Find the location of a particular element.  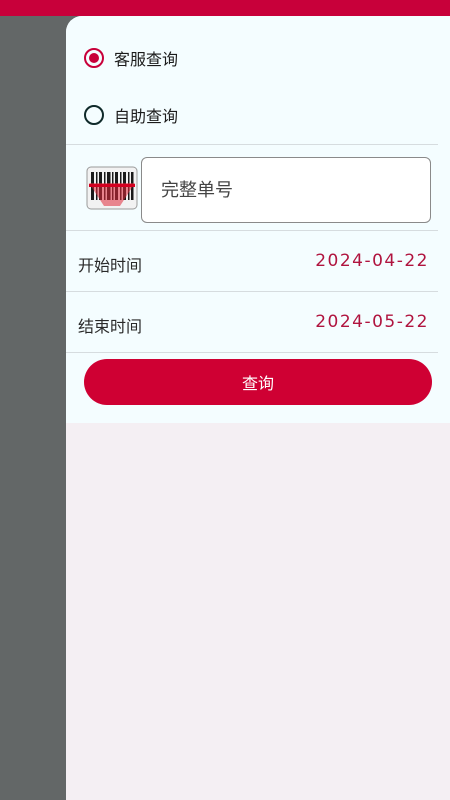

radio-label: 客服查询 is located at coordinates (146, 59).